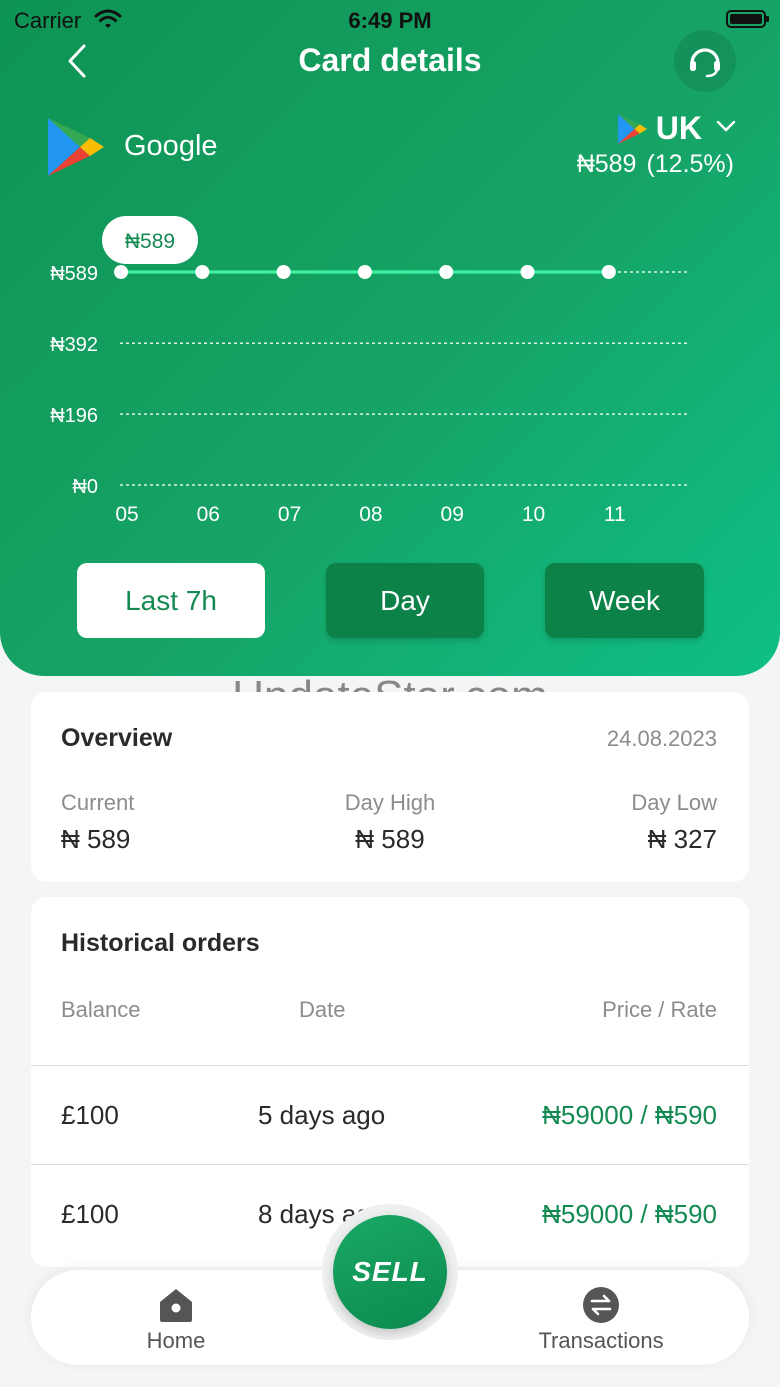 Image resolution: width=780 pixels, height=1387 pixels. I want to click on table-row: £100 5 days ago ₦59000 / ₦590, so click(390, 1114).